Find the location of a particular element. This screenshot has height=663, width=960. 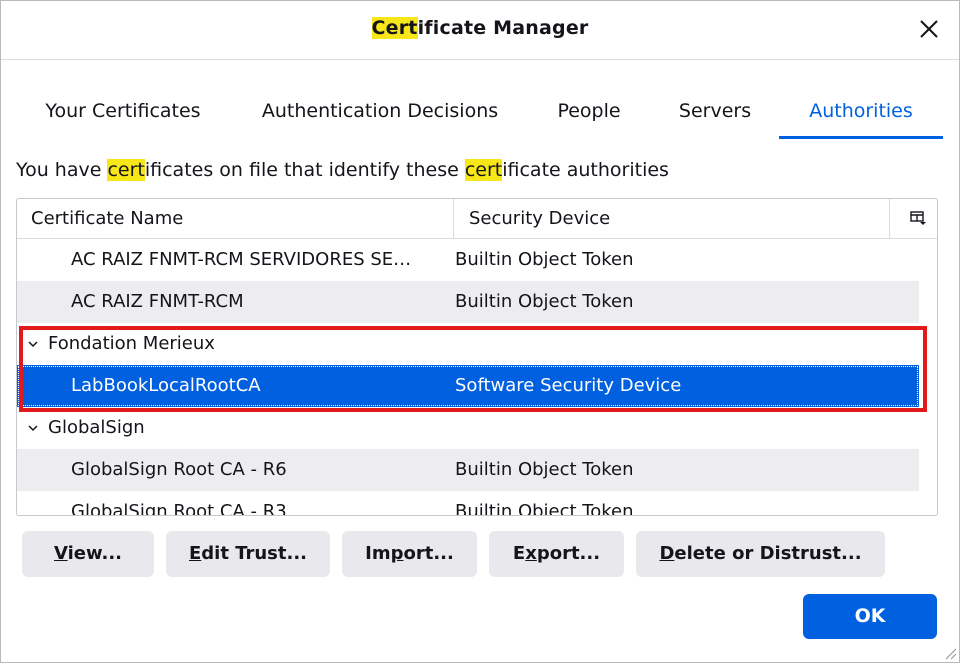

title-bar: Certificate Manager is located at coordinates (480, 30).